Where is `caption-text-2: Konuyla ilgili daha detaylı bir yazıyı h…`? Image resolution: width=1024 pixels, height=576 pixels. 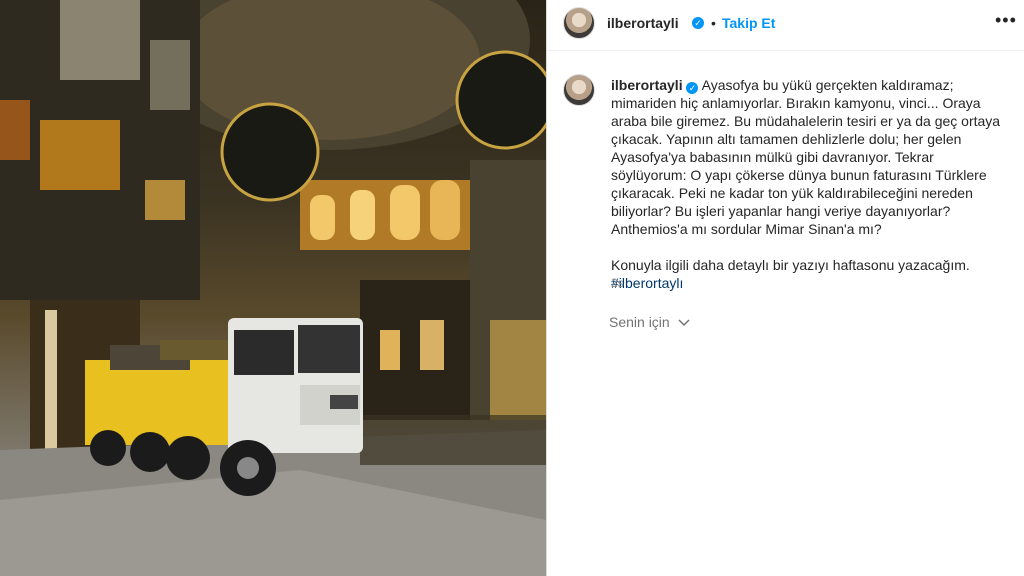 caption-text-2: Konuyla ilgili daha detaylı bir yazıyı h… is located at coordinates (790, 265).